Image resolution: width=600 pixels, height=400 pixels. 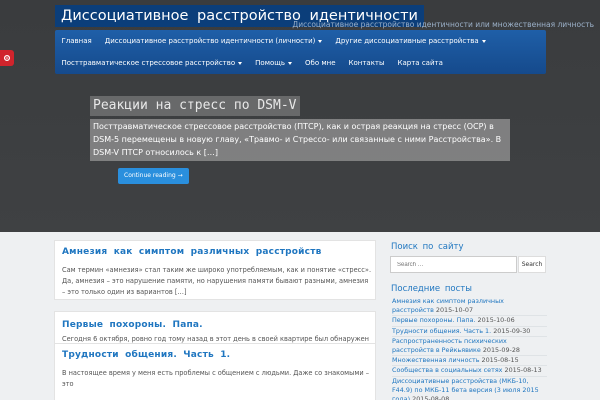 I want to click on nav-item-row2-4: Карта сайта, so click(x=420, y=63).